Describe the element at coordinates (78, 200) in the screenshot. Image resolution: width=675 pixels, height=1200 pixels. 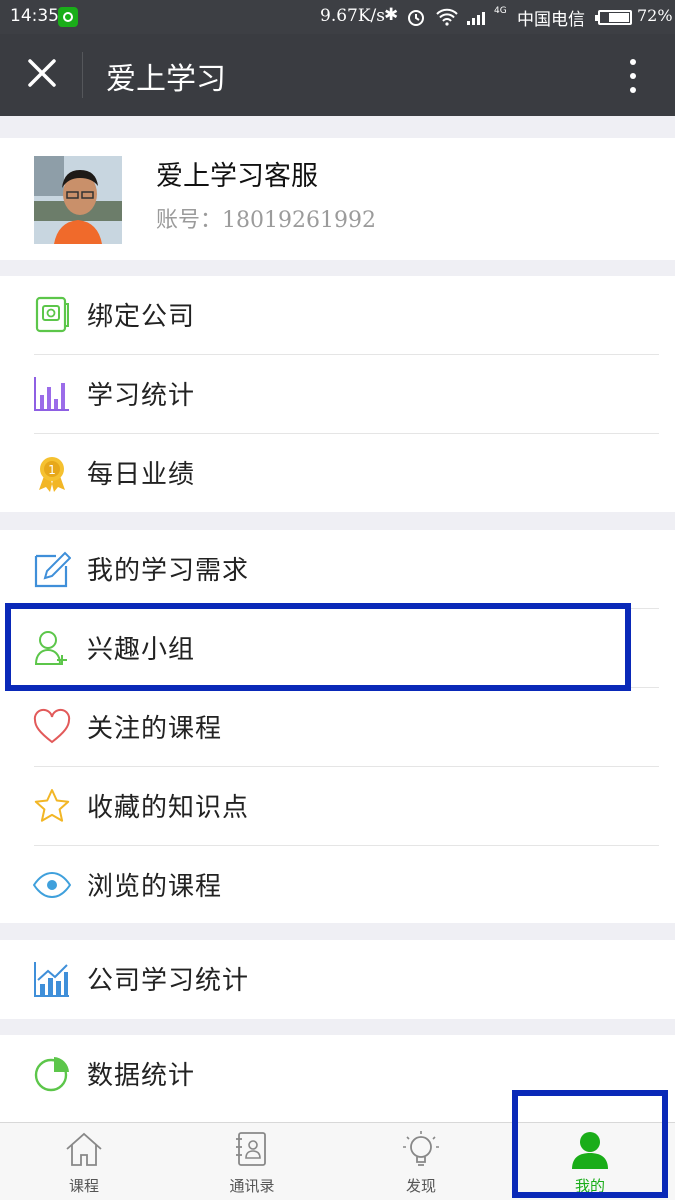
I see `avatar` at that location.